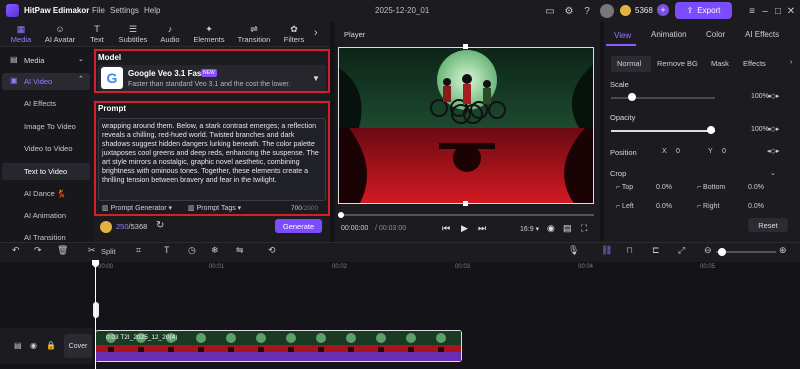  Describe the element at coordinates (754, 63) in the screenshot. I see `subtab-effects: Effects` at that location.